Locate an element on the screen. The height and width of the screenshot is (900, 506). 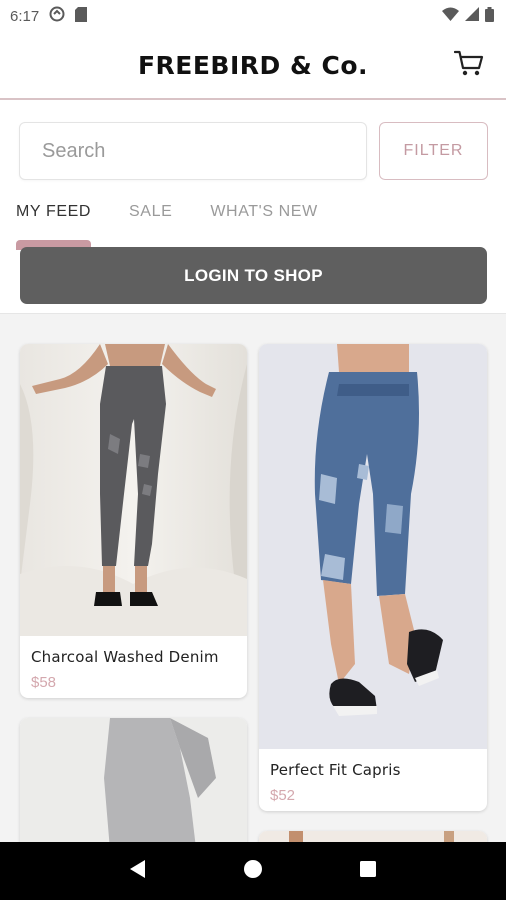
status-left: 6:17 is located at coordinates (49, 16).